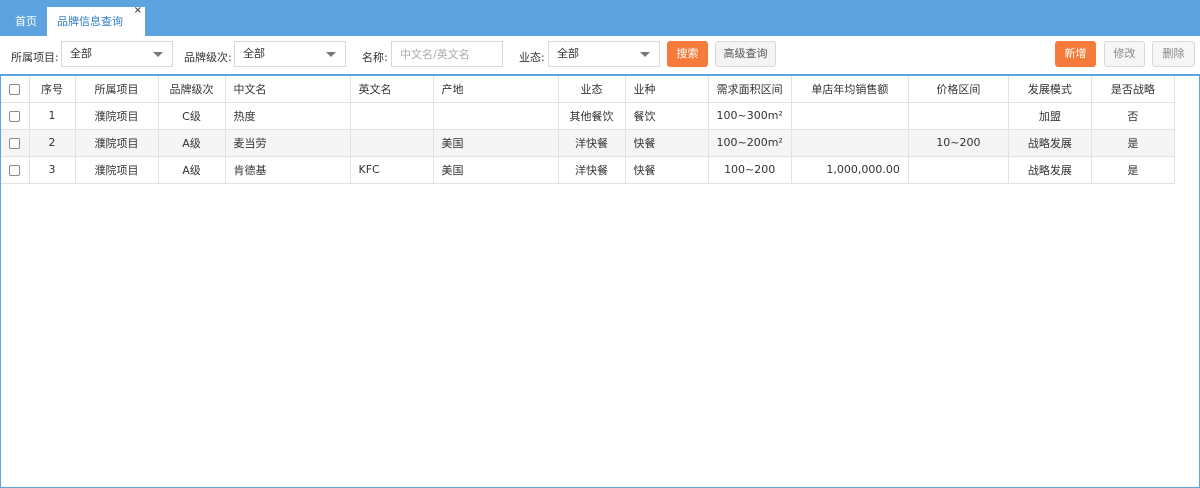 This screenshot has height=488, width=1200. I want to click on column-header: 需求面积区间, so click(750, 89).